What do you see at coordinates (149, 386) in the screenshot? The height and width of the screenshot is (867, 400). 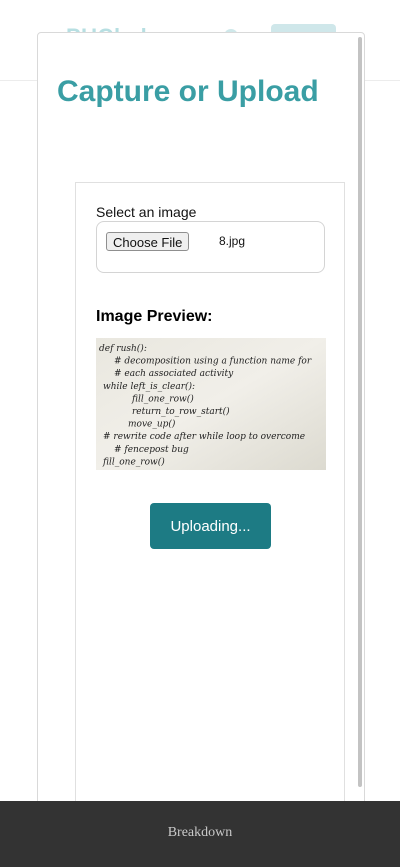 I see `handwritten-line: while left_is_clear():` at bounding box center [149, 386].